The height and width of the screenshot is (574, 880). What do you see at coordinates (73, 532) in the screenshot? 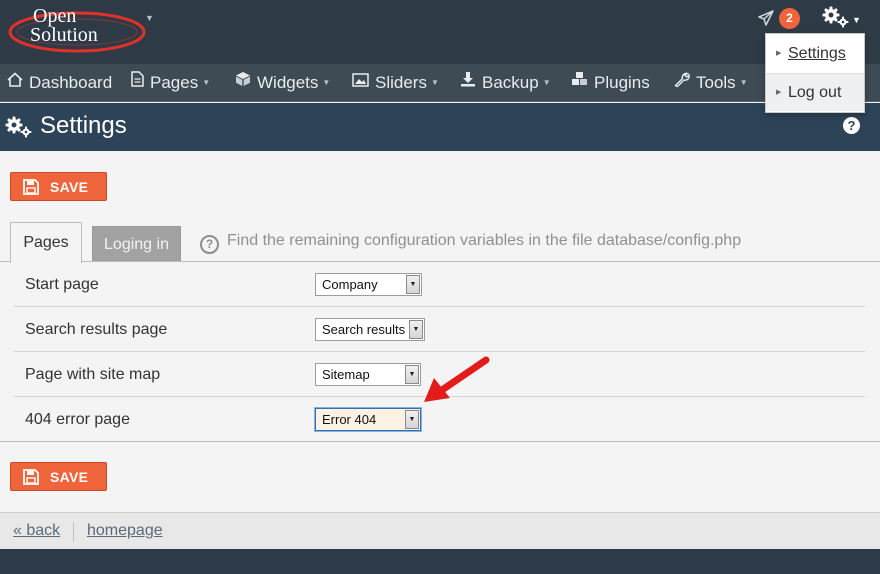
I see `footer-divider` at bounding box center [73, 532].